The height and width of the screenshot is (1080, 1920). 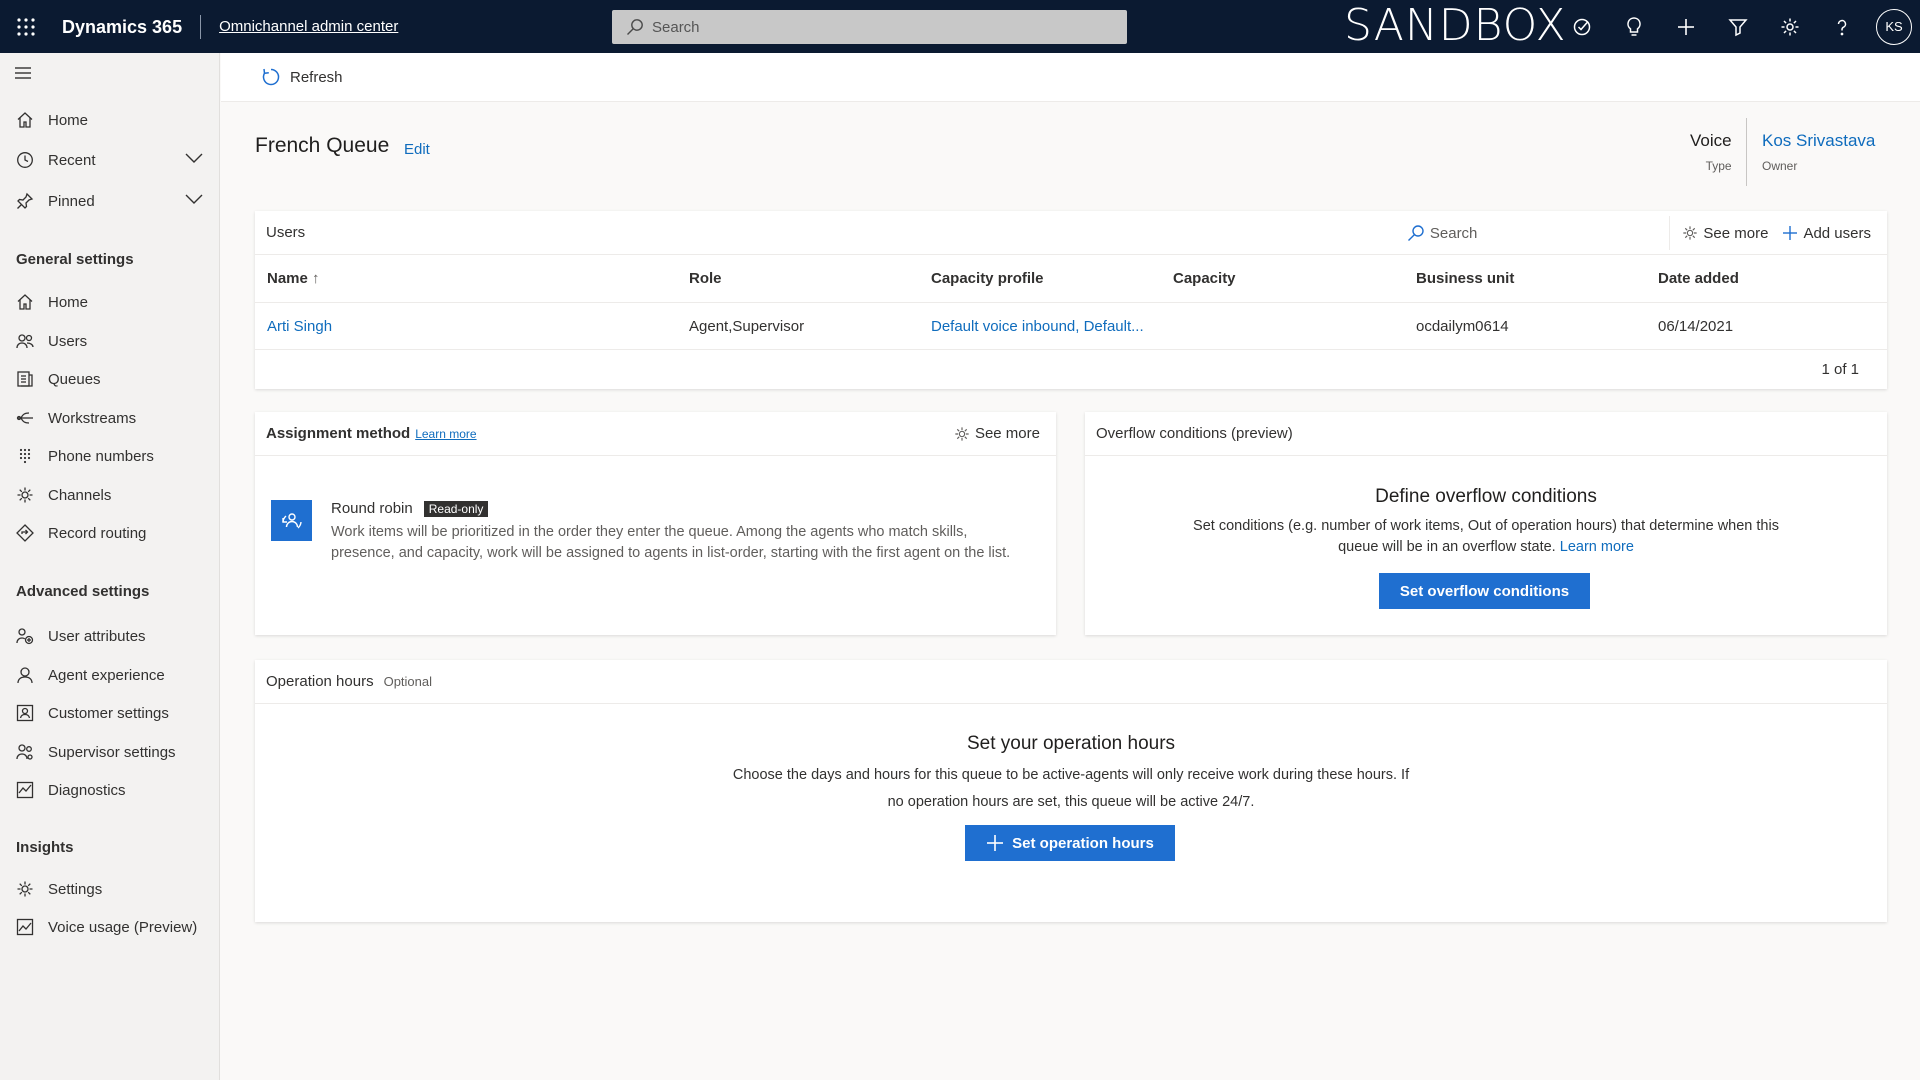 What do you see at coordinates (25, 927) in the screenshot?
I see `chart-icon` at bounding box center [25, 927].